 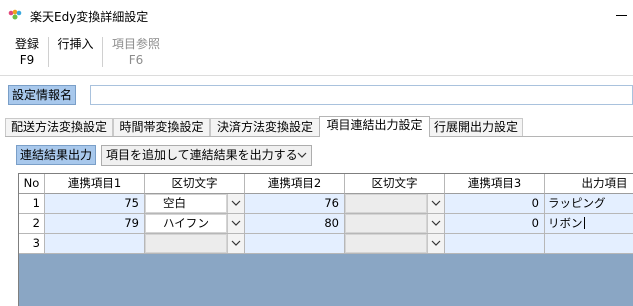 What do you see at coordinates (589, 204) in the screenshot?
I see `output-item-cell: ラッピング` at bounding box center [589, 204].